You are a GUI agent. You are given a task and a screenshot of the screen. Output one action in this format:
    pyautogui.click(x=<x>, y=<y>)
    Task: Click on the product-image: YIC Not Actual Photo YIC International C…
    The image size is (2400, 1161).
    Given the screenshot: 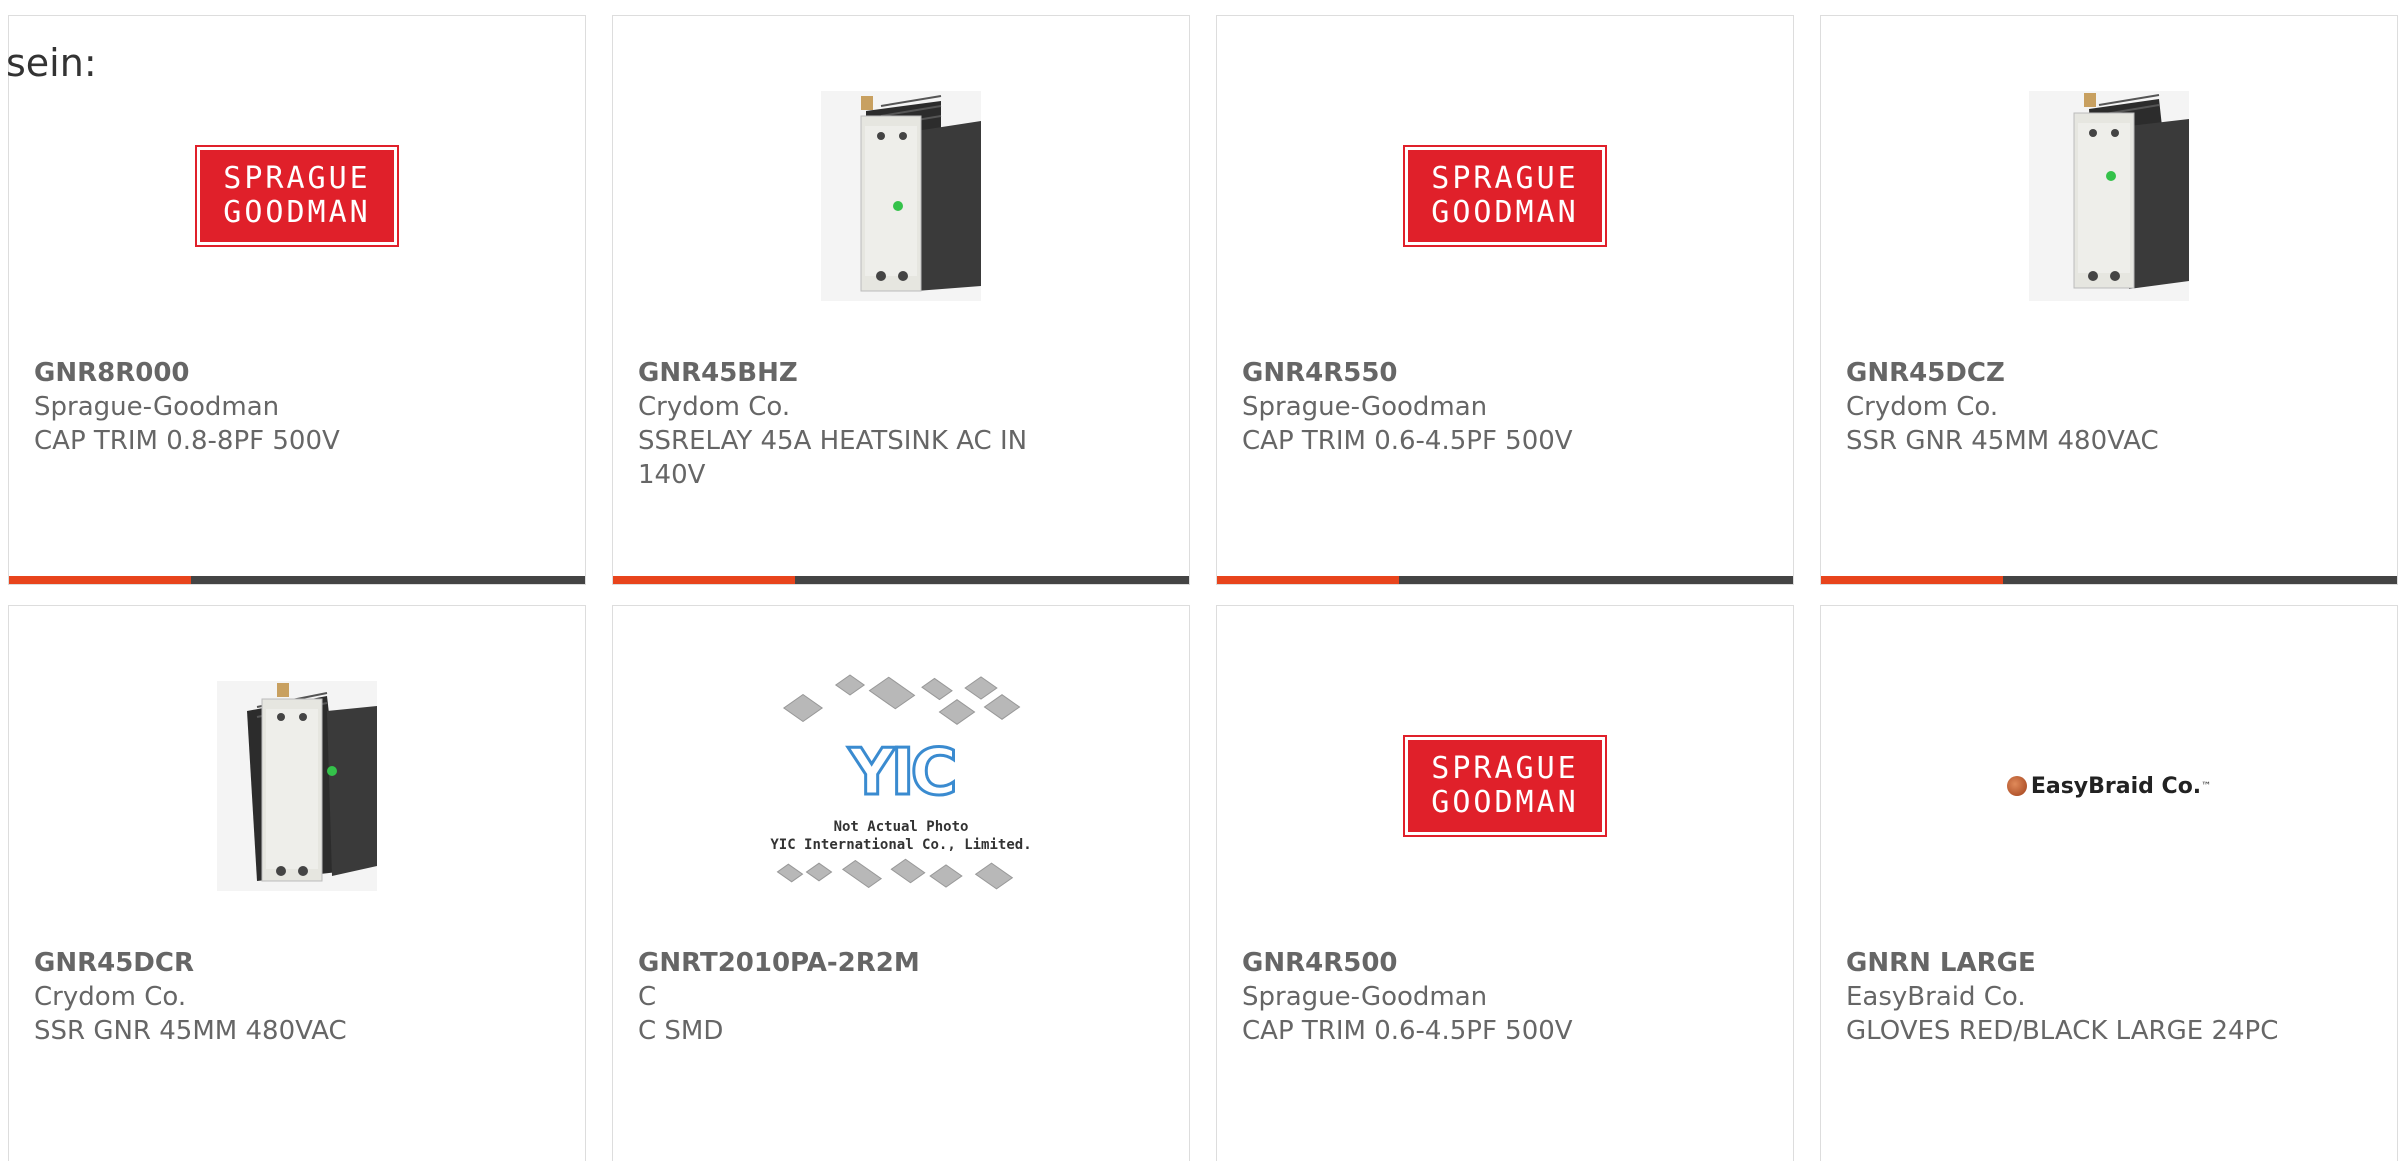 What is the action you would take?
    pyautogui.click(x=901, y=786)
    